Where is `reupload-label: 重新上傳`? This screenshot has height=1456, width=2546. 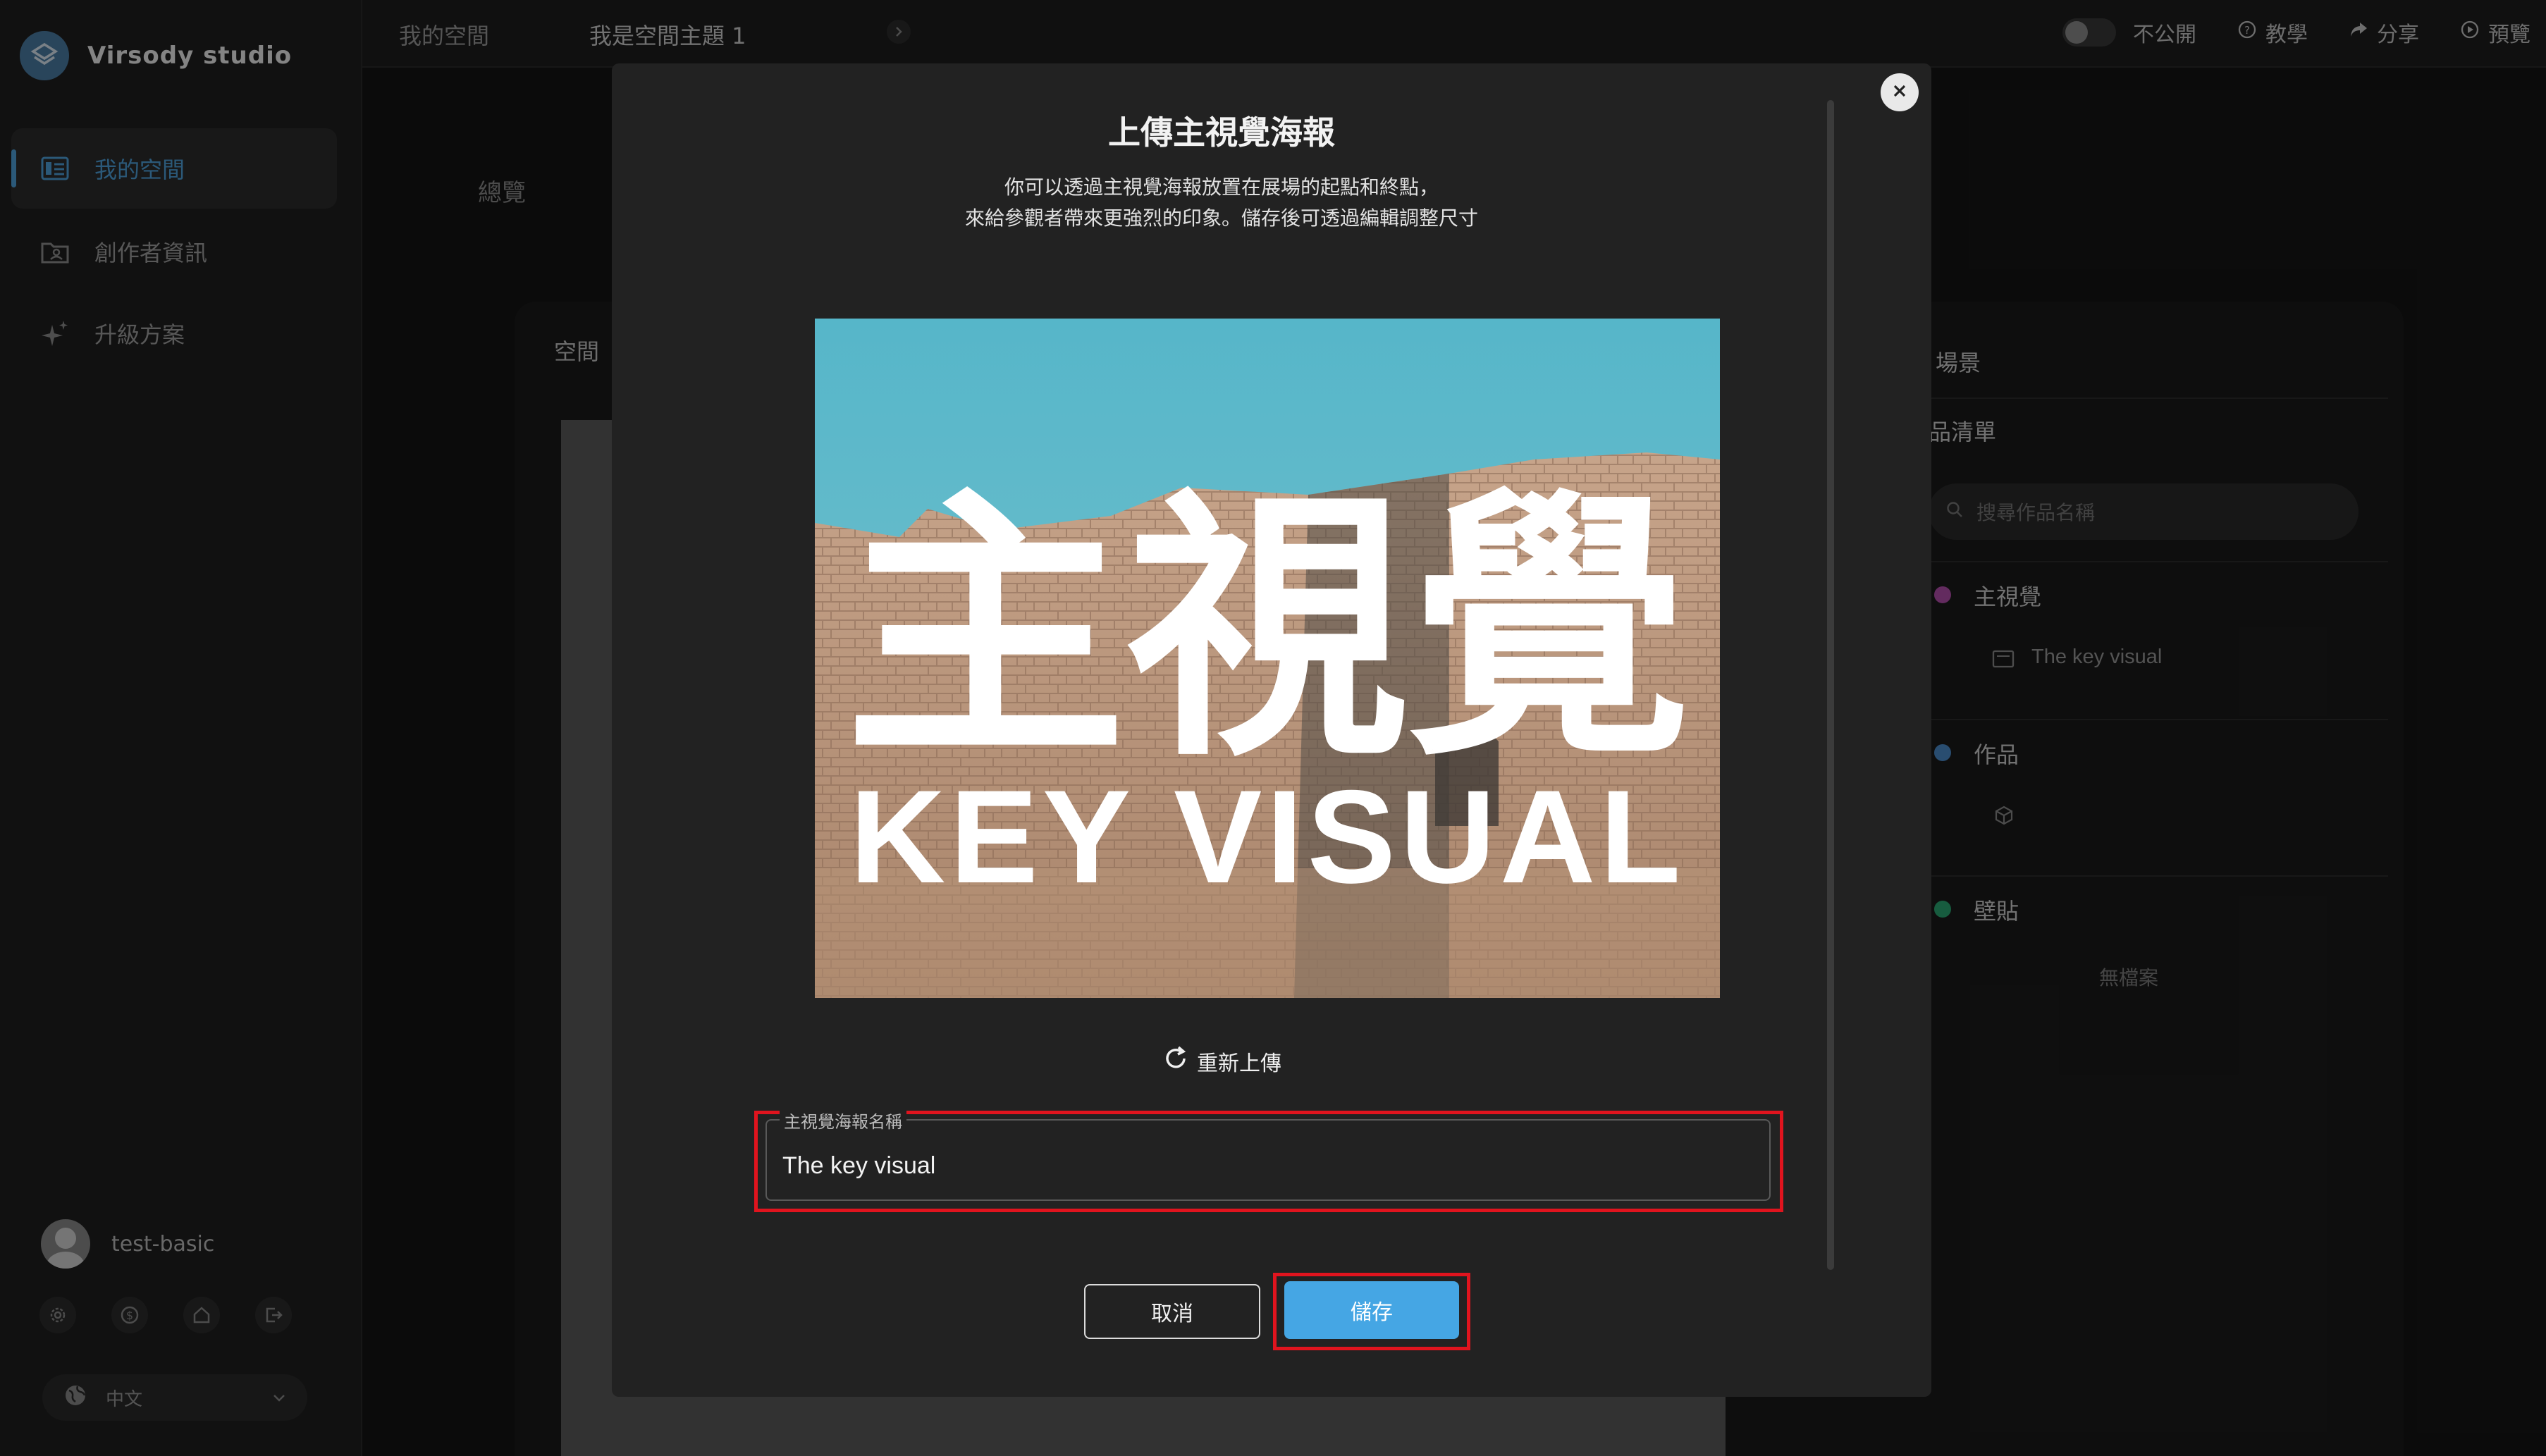 reupload-label: 重新上傳 is located at coordinates (1239, 1063).